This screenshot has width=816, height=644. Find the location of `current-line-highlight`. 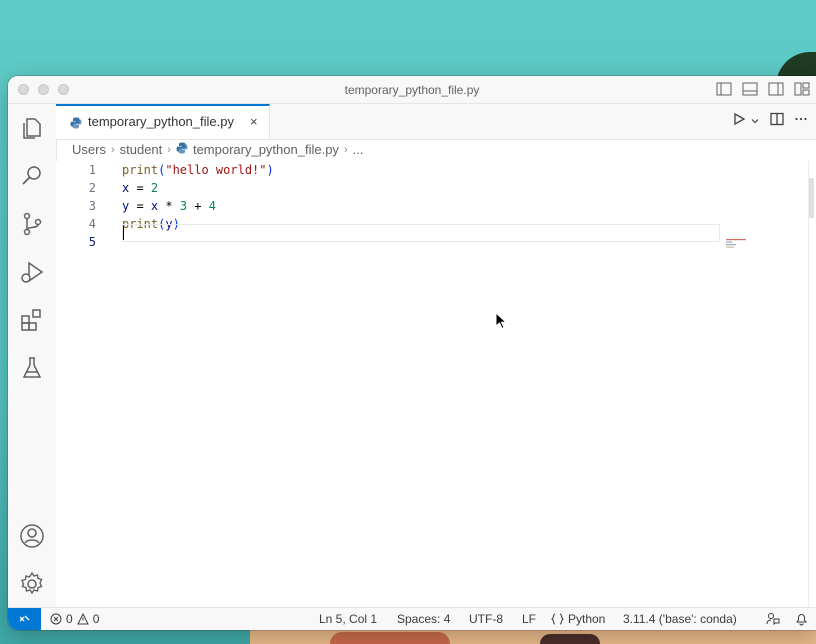

current-line-highlight is located at coordinates (421, 233).